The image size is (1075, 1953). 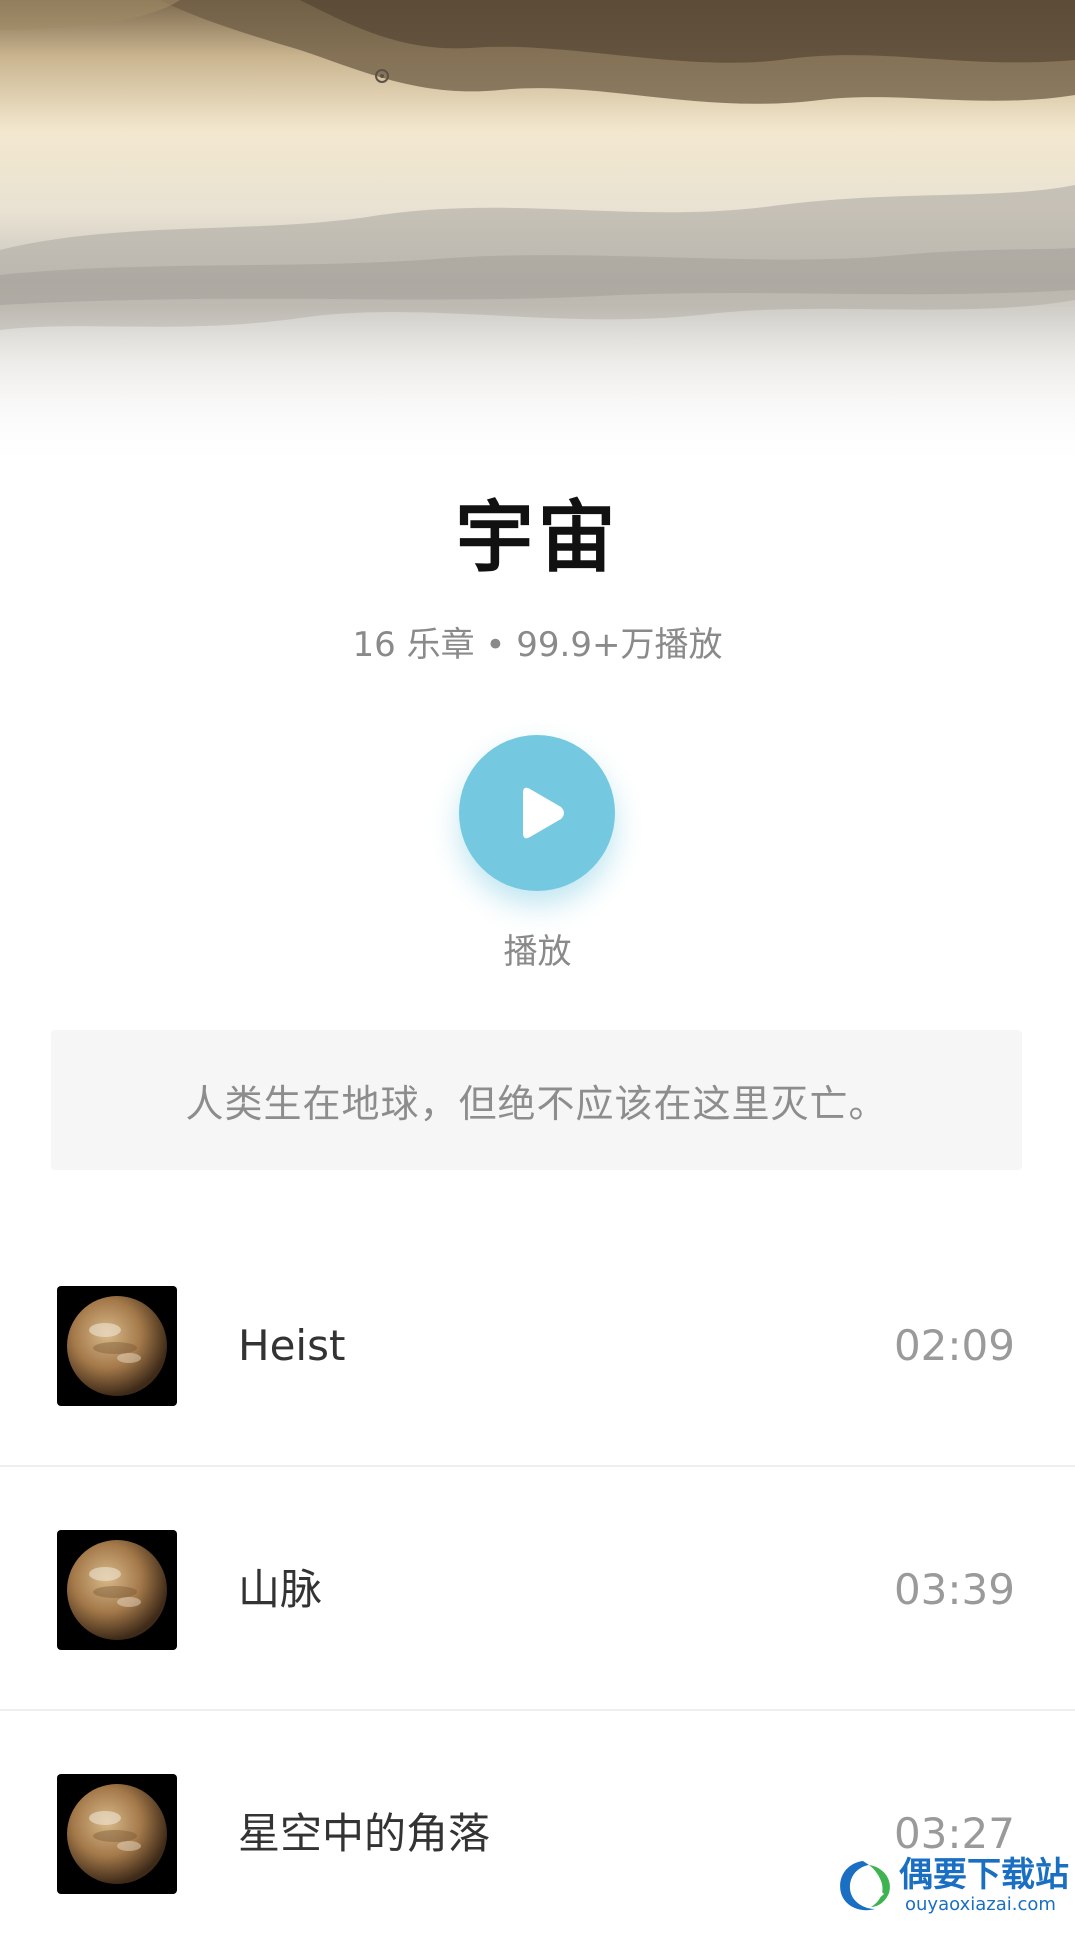 What do you see at coordinates (954, 1589) in the screenshot?
I see `track-duration: 03:39` at bounding box center [954, 1589].